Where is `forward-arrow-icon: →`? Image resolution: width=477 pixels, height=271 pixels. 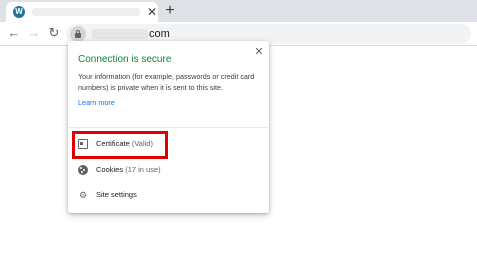 forward-arrow-icon: → is located at coordinates (34, 33).